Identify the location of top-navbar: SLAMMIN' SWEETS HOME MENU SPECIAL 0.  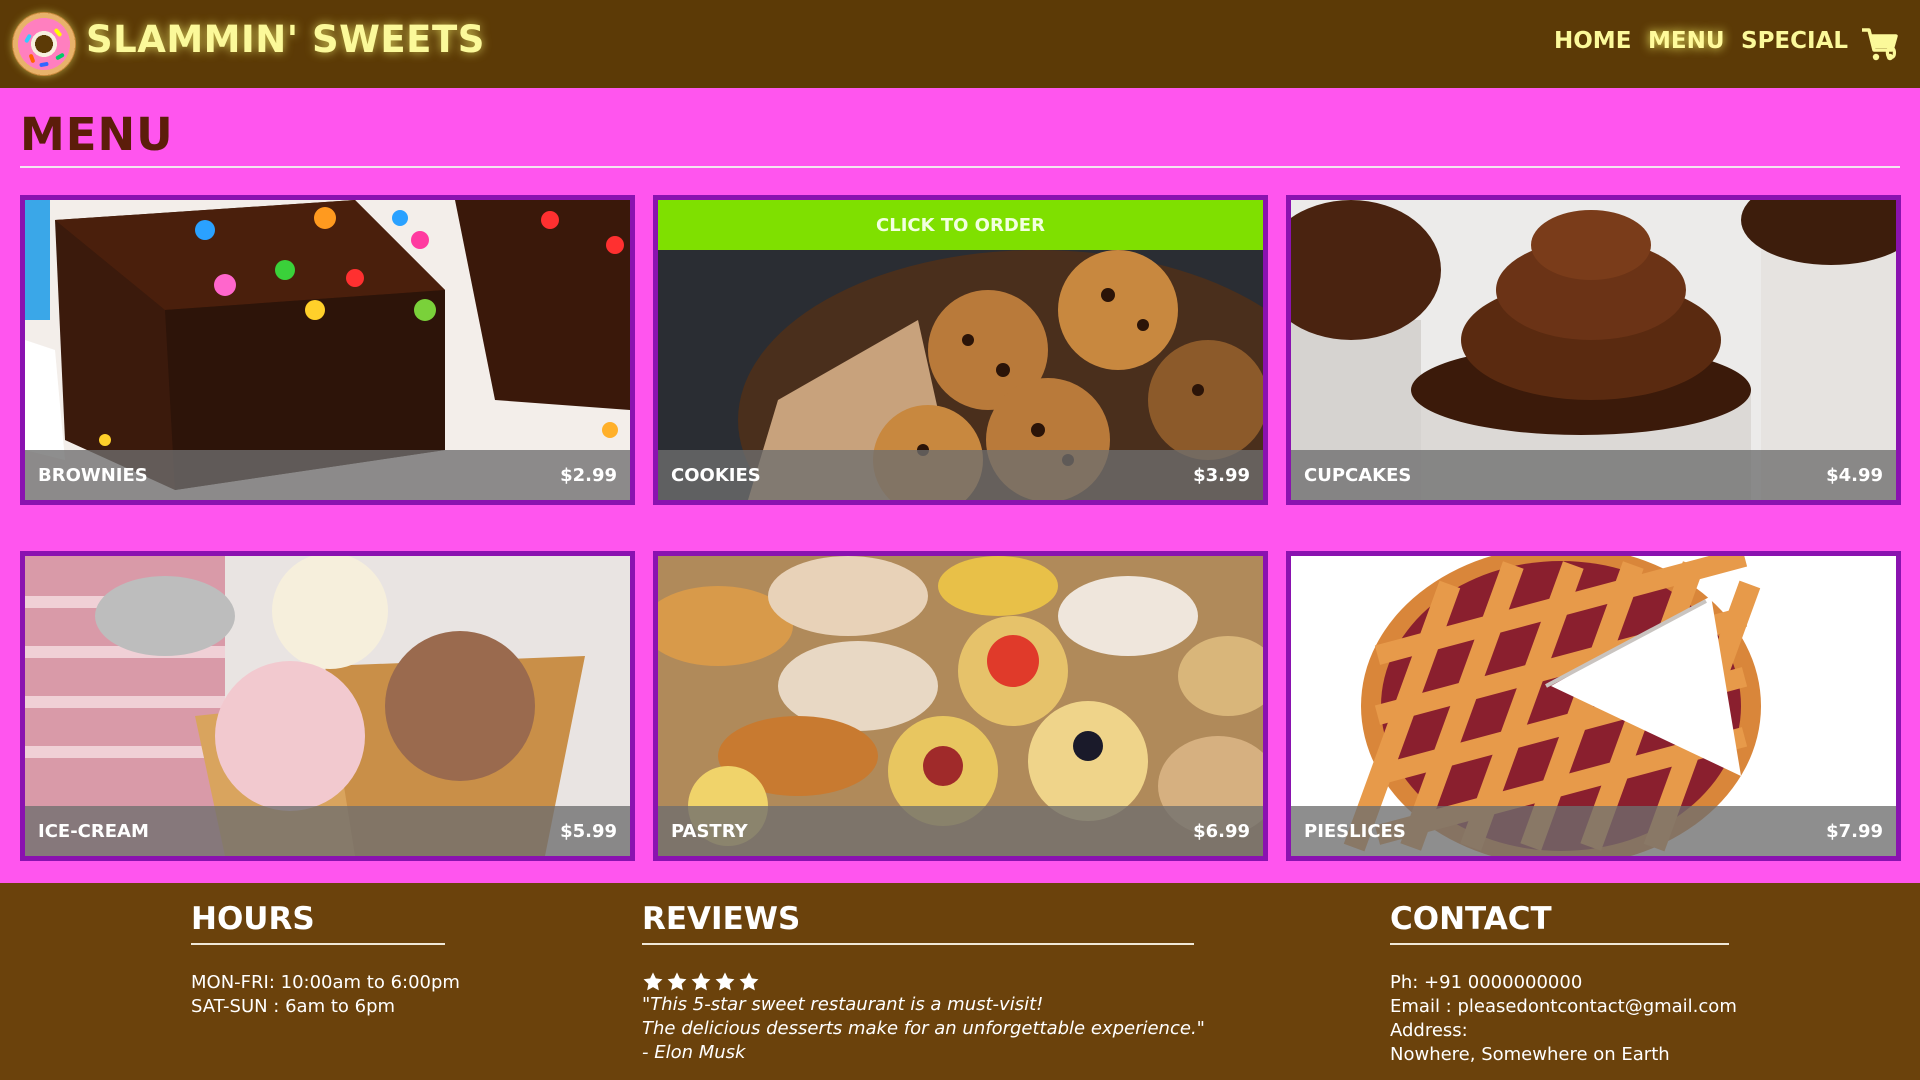
(960, 44).